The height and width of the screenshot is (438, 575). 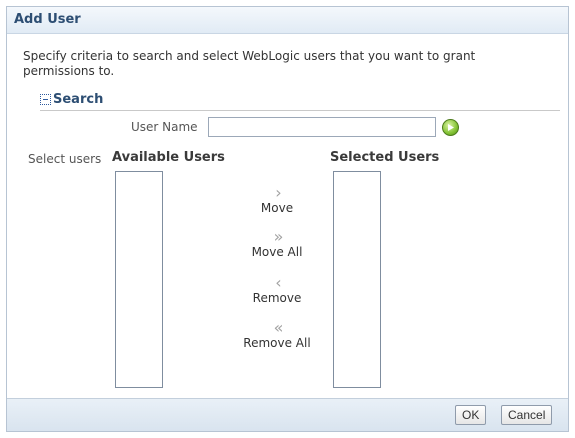 What do you see at coordinates (168, 157) in the screenshot?
I see `available-users-header: Available Users` at bounding box center [168, 157].